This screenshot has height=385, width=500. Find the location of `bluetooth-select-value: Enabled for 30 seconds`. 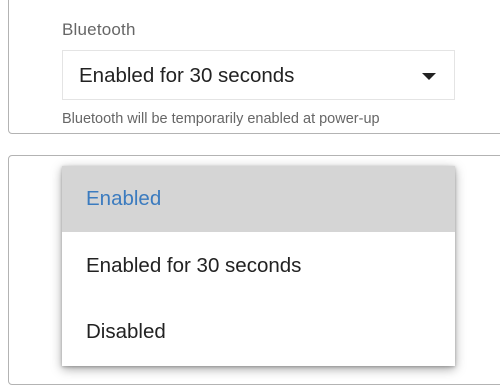

bluetooth-select-value: Enabled for 30 seconds is located at coordinates (187, 75).